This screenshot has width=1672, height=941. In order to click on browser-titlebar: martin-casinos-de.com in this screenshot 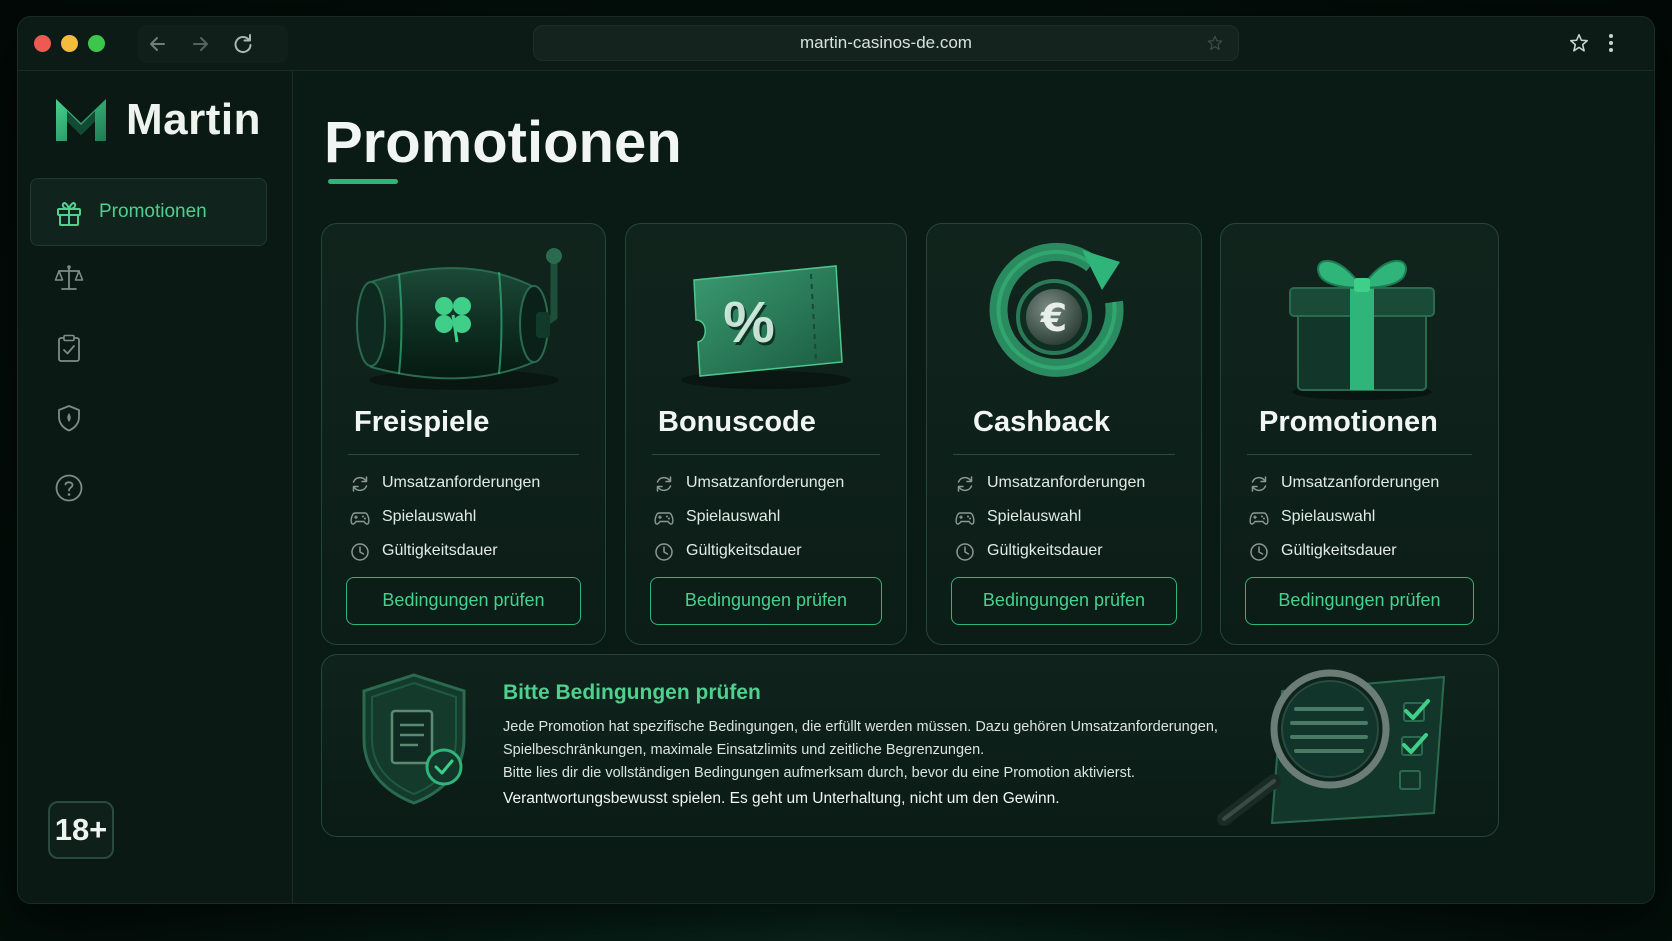, I will do `click(836, 44)`.